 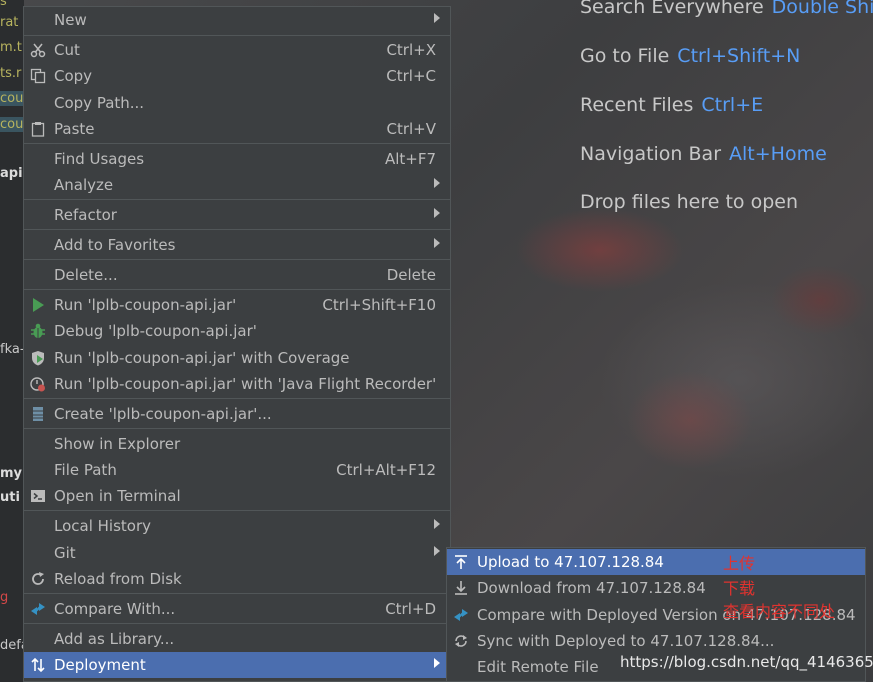 What do you see at coordinates (237, 526) in the screenshot?
I see `menu-item-local-history: Local History` at bounding box center [237, 526].